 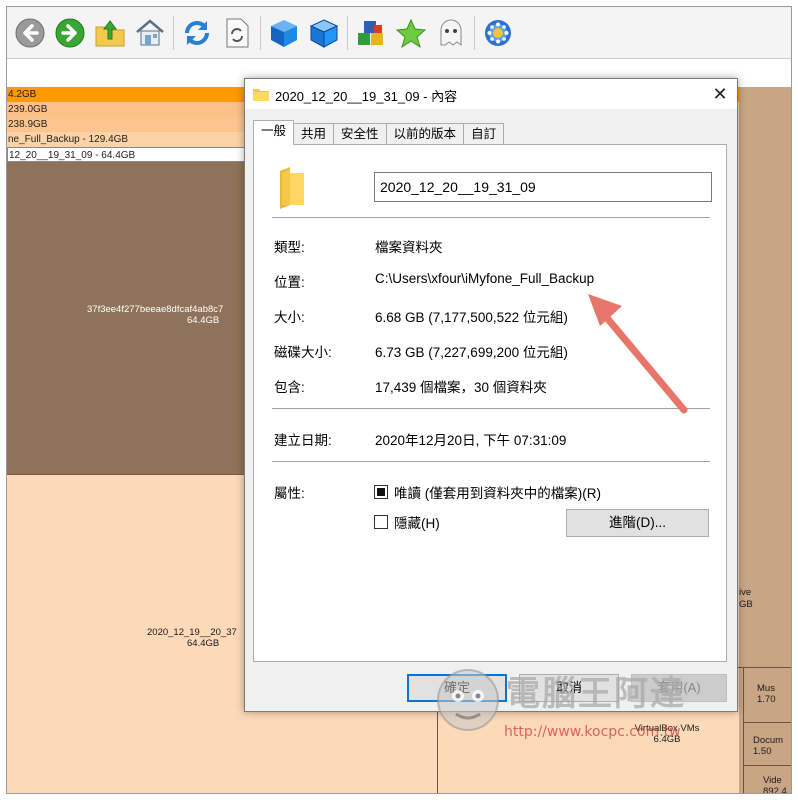 I want to click on blue-cube-outline-icon, so click(x=324, y=33).